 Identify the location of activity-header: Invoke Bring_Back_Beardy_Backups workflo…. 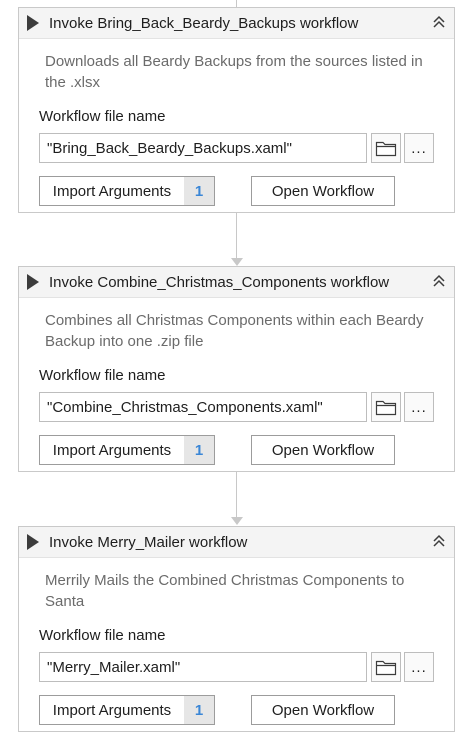
(236, 23).